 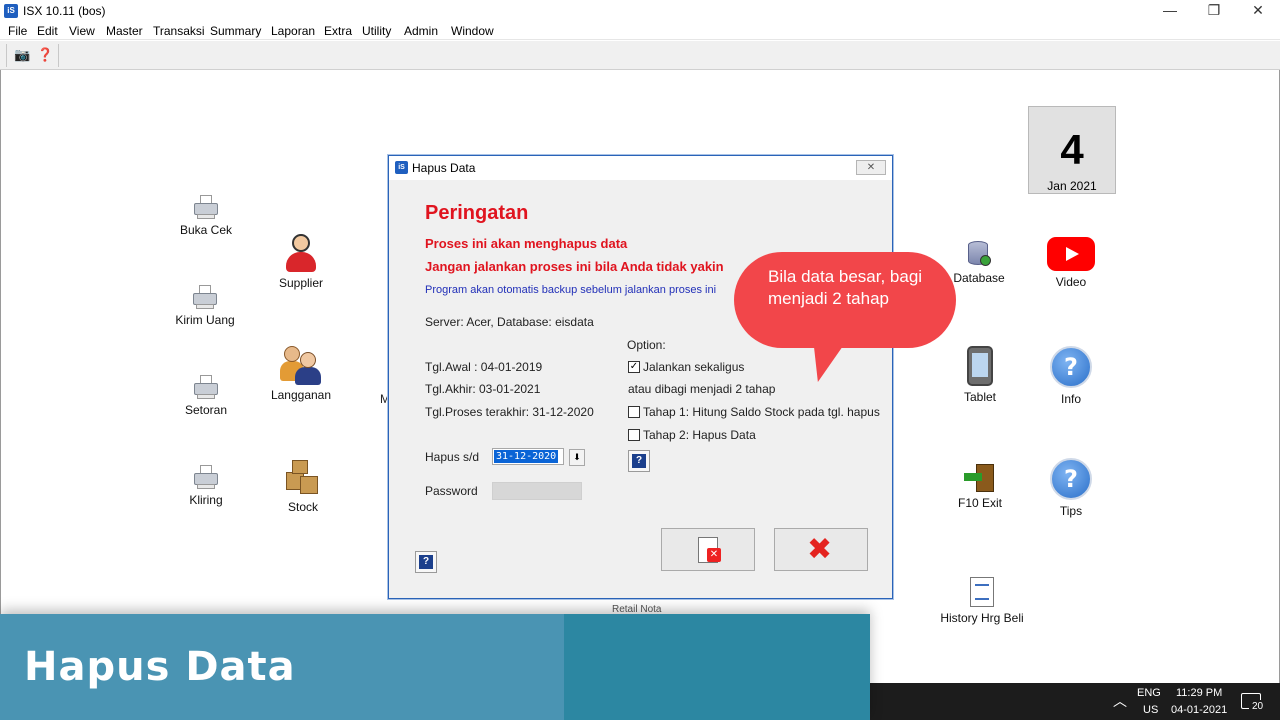 I want to click on date-month-year: Jan 2021, so click(x=1072, y=186).